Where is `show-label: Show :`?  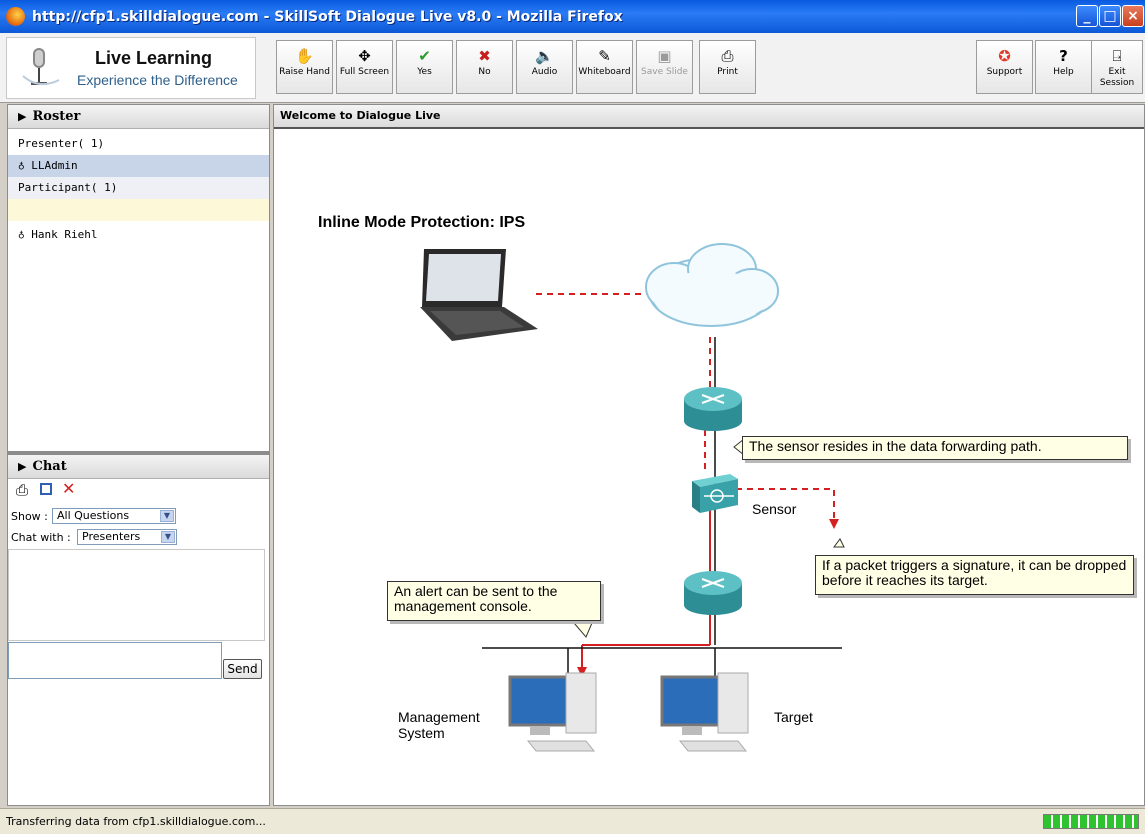
show-label: Show : is located at coordinates (29, 516).